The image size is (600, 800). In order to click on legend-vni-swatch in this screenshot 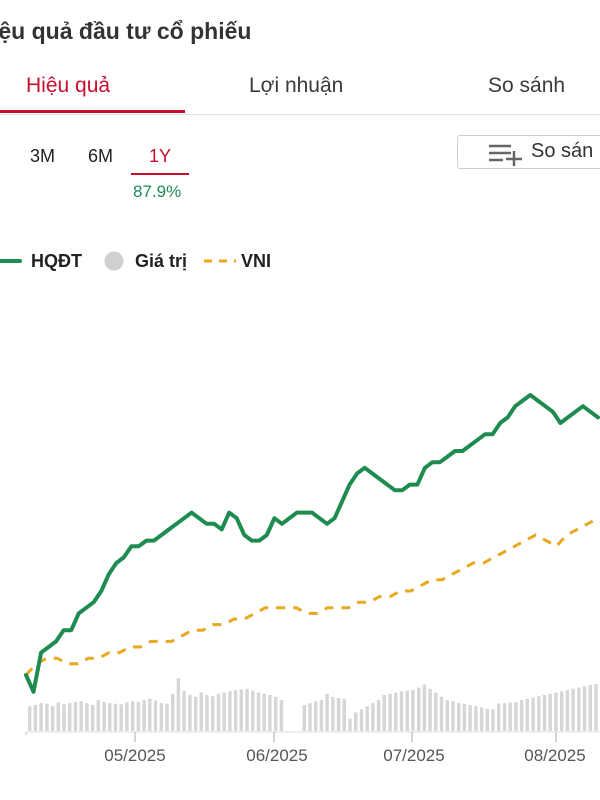, I will do `click(220, 261)`.